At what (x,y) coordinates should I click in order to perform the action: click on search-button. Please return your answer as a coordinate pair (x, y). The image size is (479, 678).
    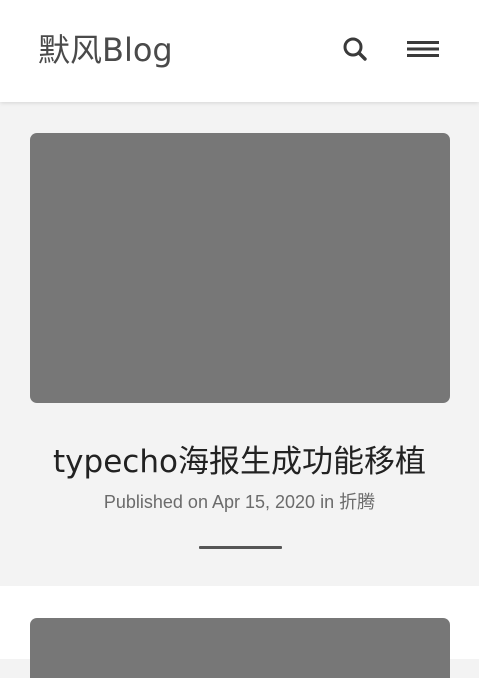
    Looking at the image, I should click on (355, 49).